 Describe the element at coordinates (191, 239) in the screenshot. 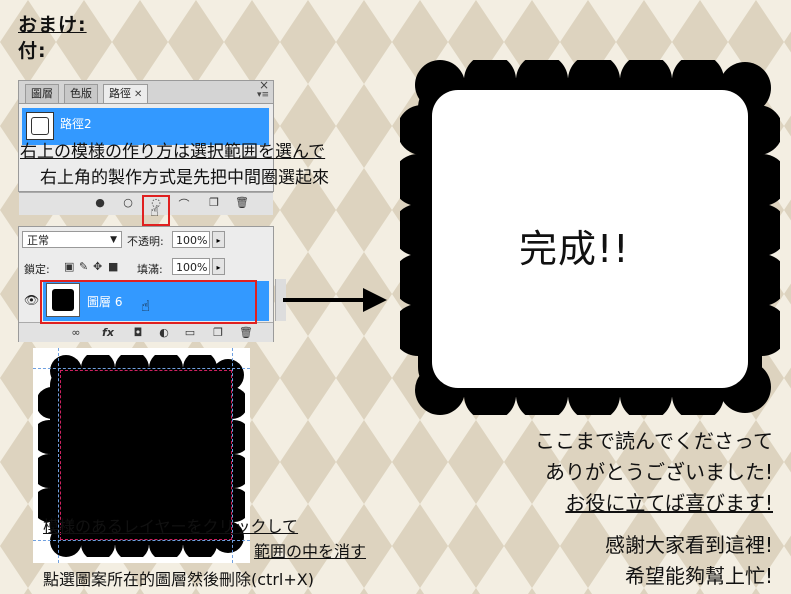

I see `opacity-field: 100%` at that location.